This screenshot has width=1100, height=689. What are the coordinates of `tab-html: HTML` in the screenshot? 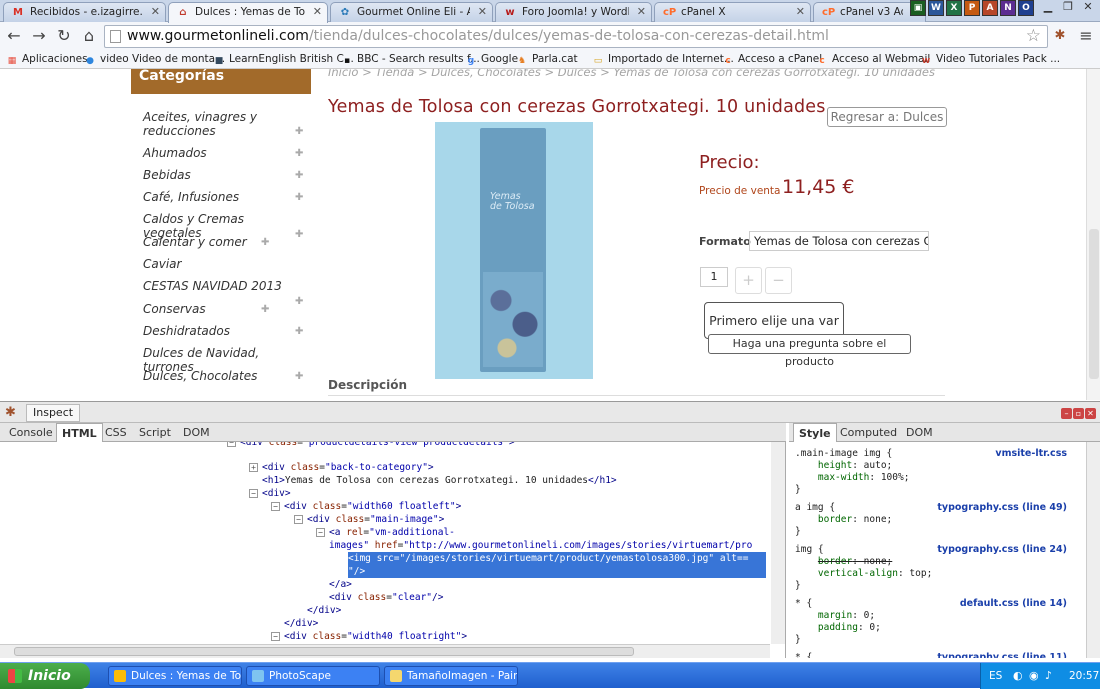 It's located at (79, 432).